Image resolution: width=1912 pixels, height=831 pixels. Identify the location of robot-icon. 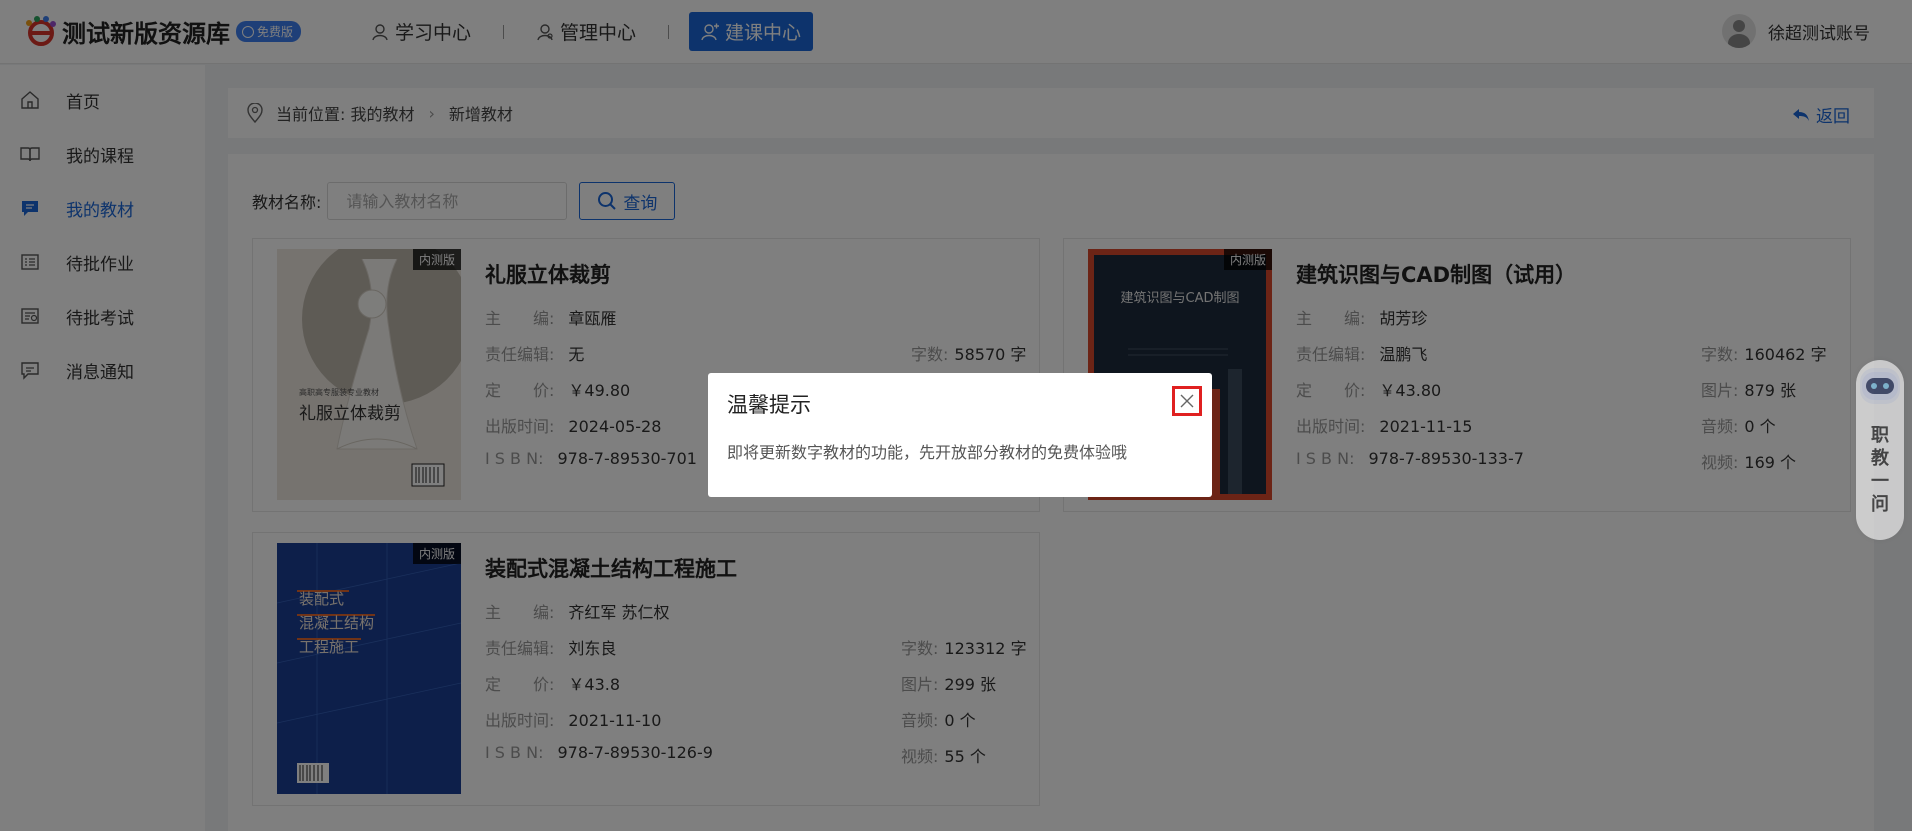
(1880, 386).